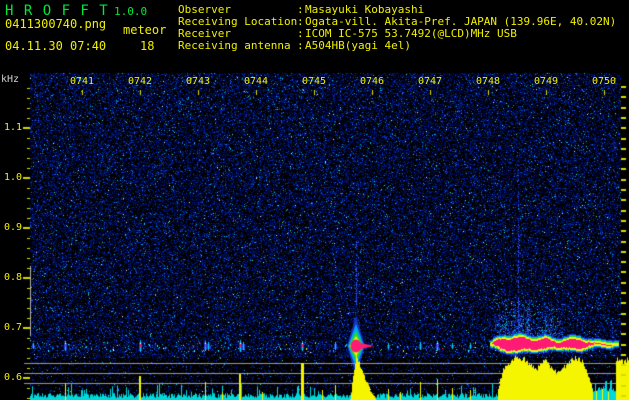 The height and width of the screenshot is (400, 629). Describe the element at coordinates (10, 79) in the screenshot. I see `freq-unit-label: kHz` at that location.